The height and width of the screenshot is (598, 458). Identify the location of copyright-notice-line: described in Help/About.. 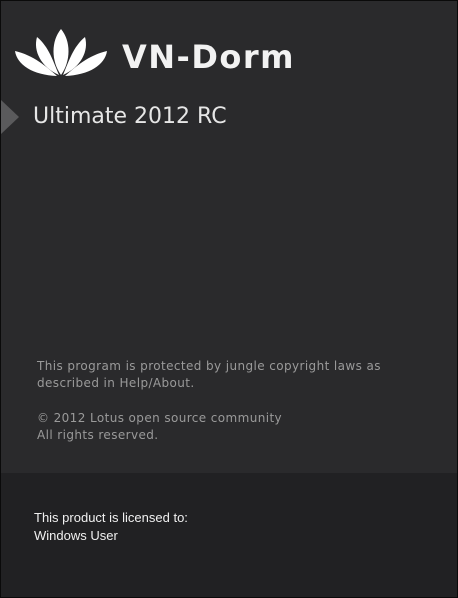
(116, 383).